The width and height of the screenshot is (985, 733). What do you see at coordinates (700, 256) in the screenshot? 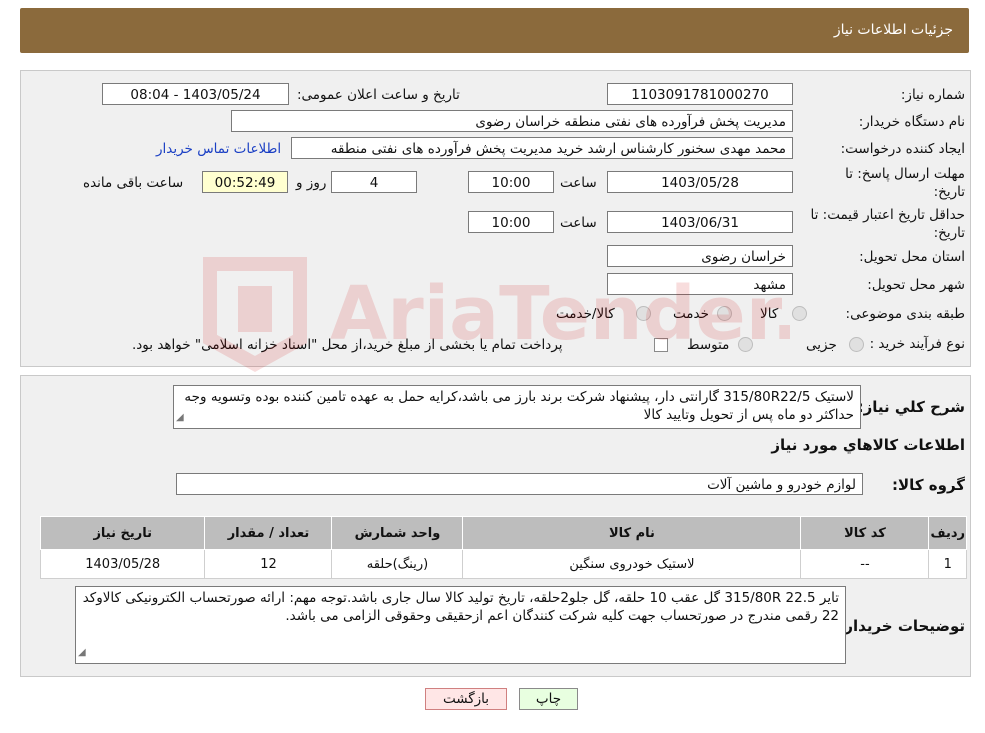
I see `province-field: خراسان رضوی` at bounding box center [700, 256].